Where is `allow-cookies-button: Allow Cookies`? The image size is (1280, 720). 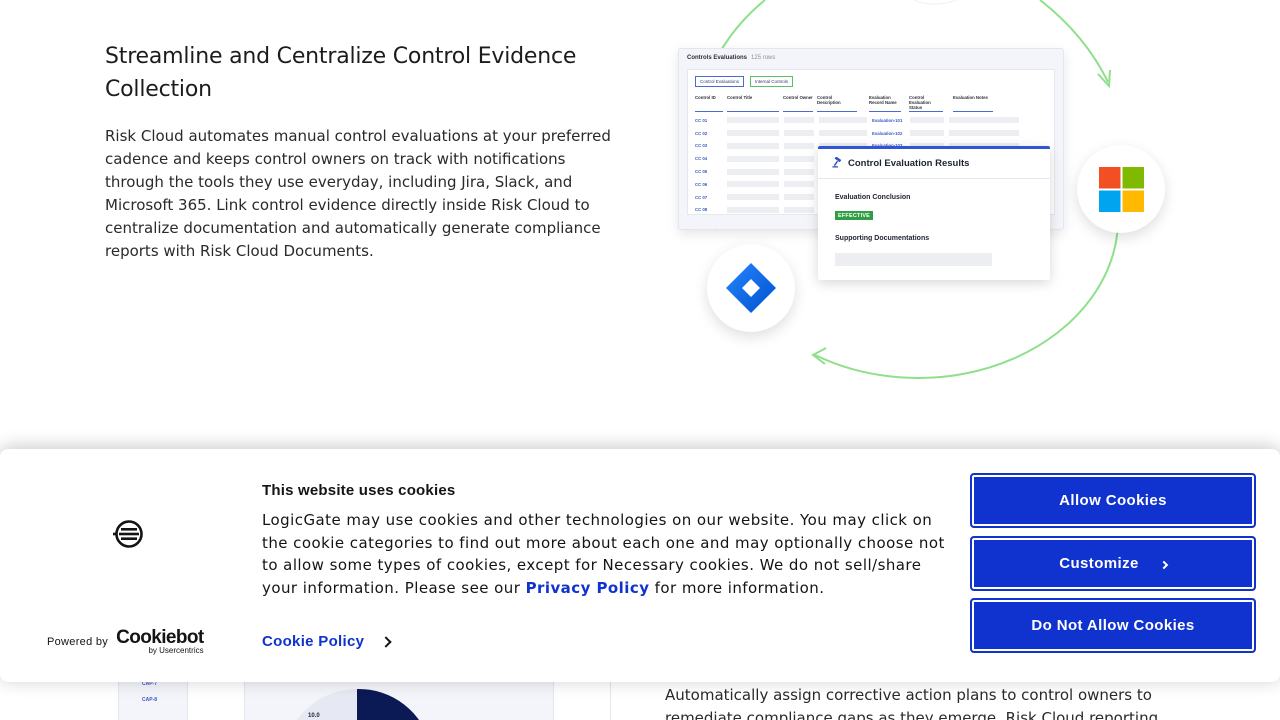 allow-cookies-button: Allow Cookies is located at coordinates (1113, 500).